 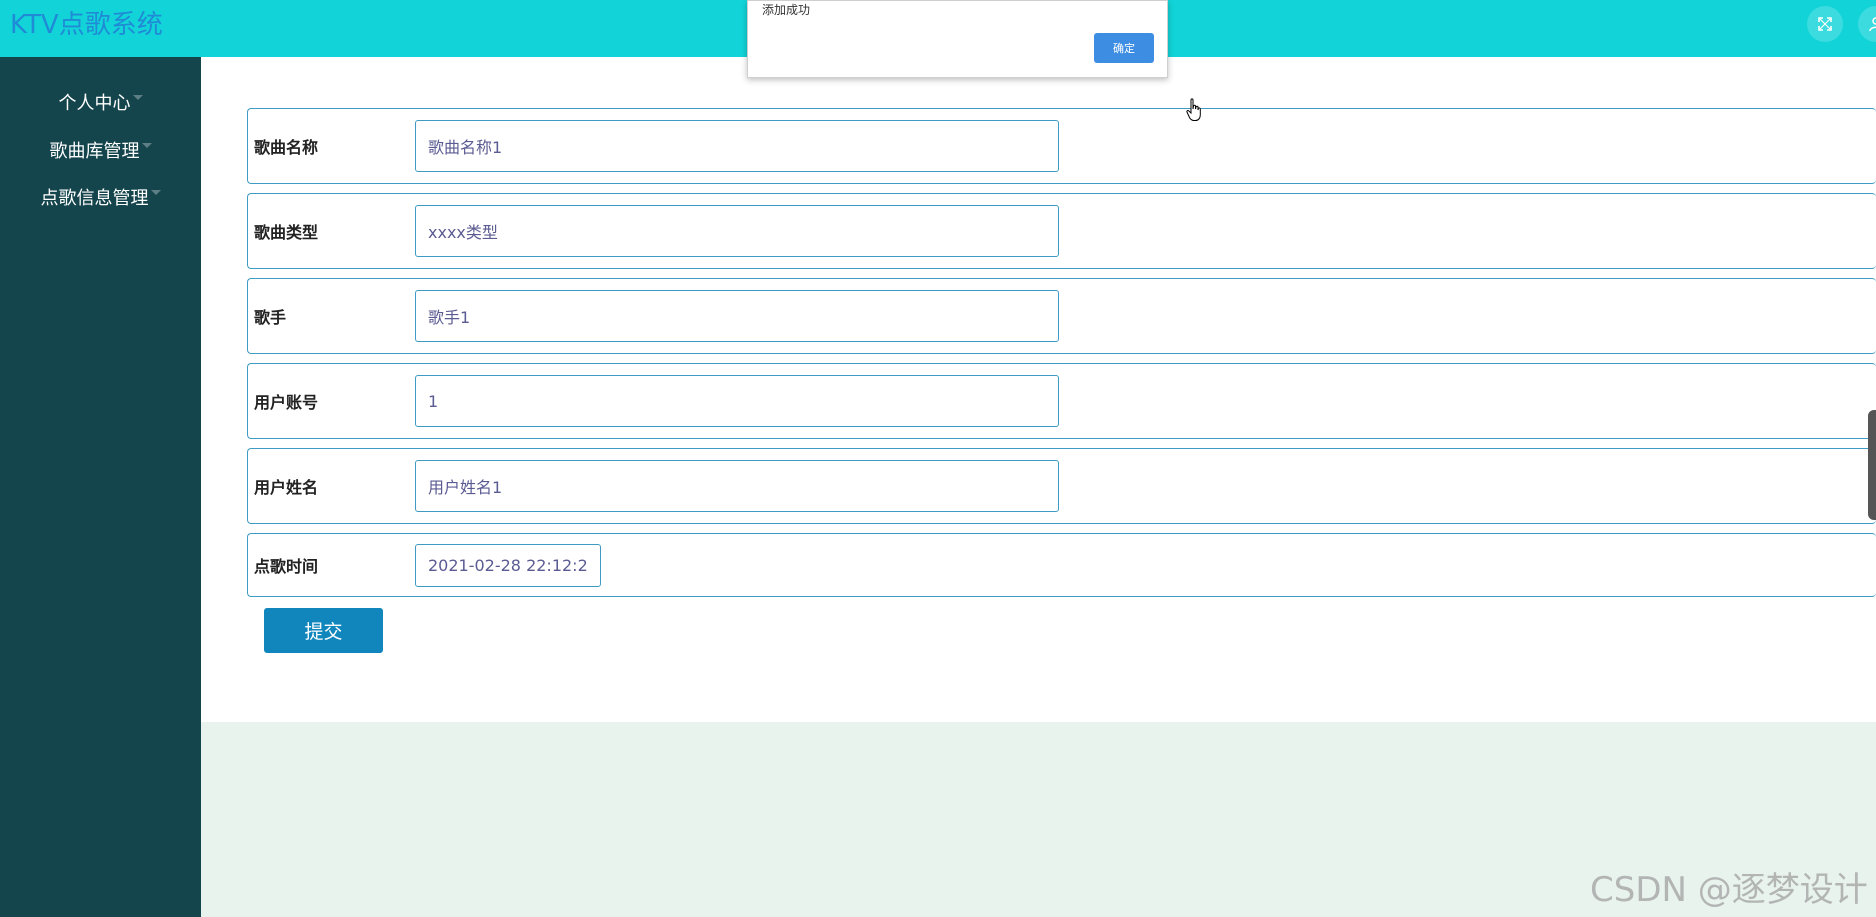 What do you see at coordinates (86, 25) in the screenshot?
I see `app-title: KTV点歌系统` at bounding box center [86, 25].